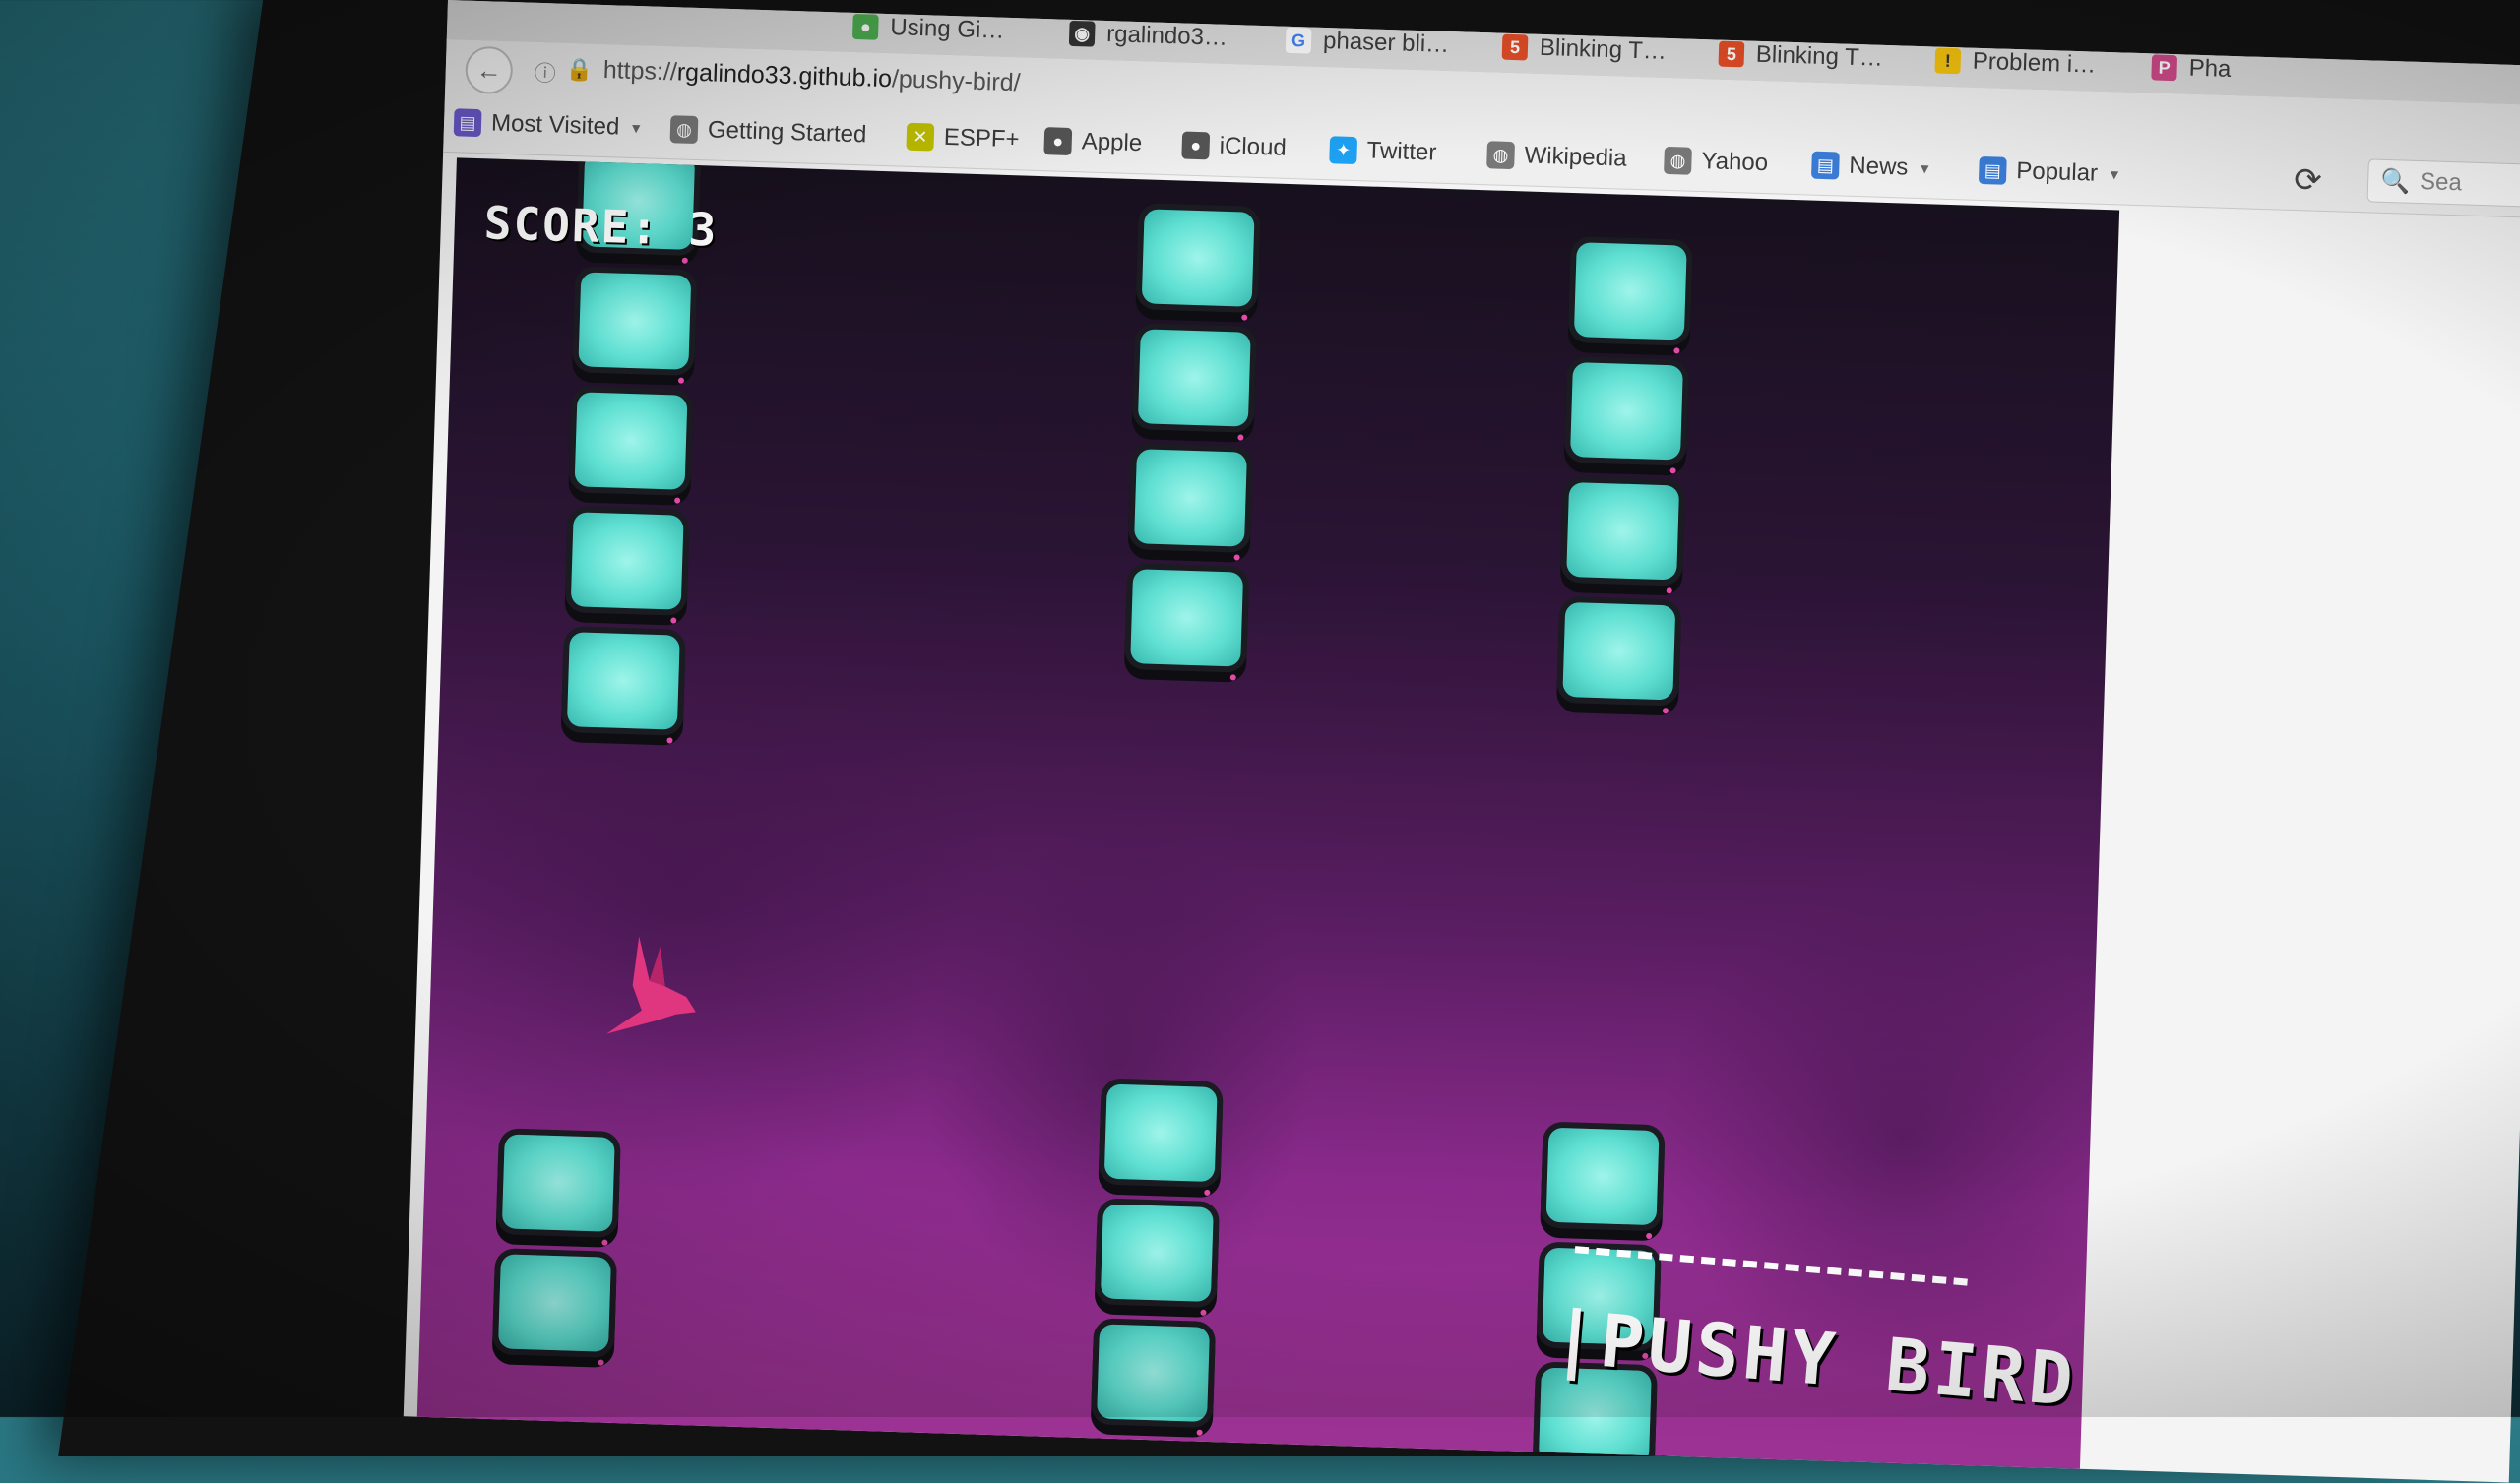 The image size is (2520, 1483). I want to click on bookmark-news: ▤ News ▼, so click(1871, 167).